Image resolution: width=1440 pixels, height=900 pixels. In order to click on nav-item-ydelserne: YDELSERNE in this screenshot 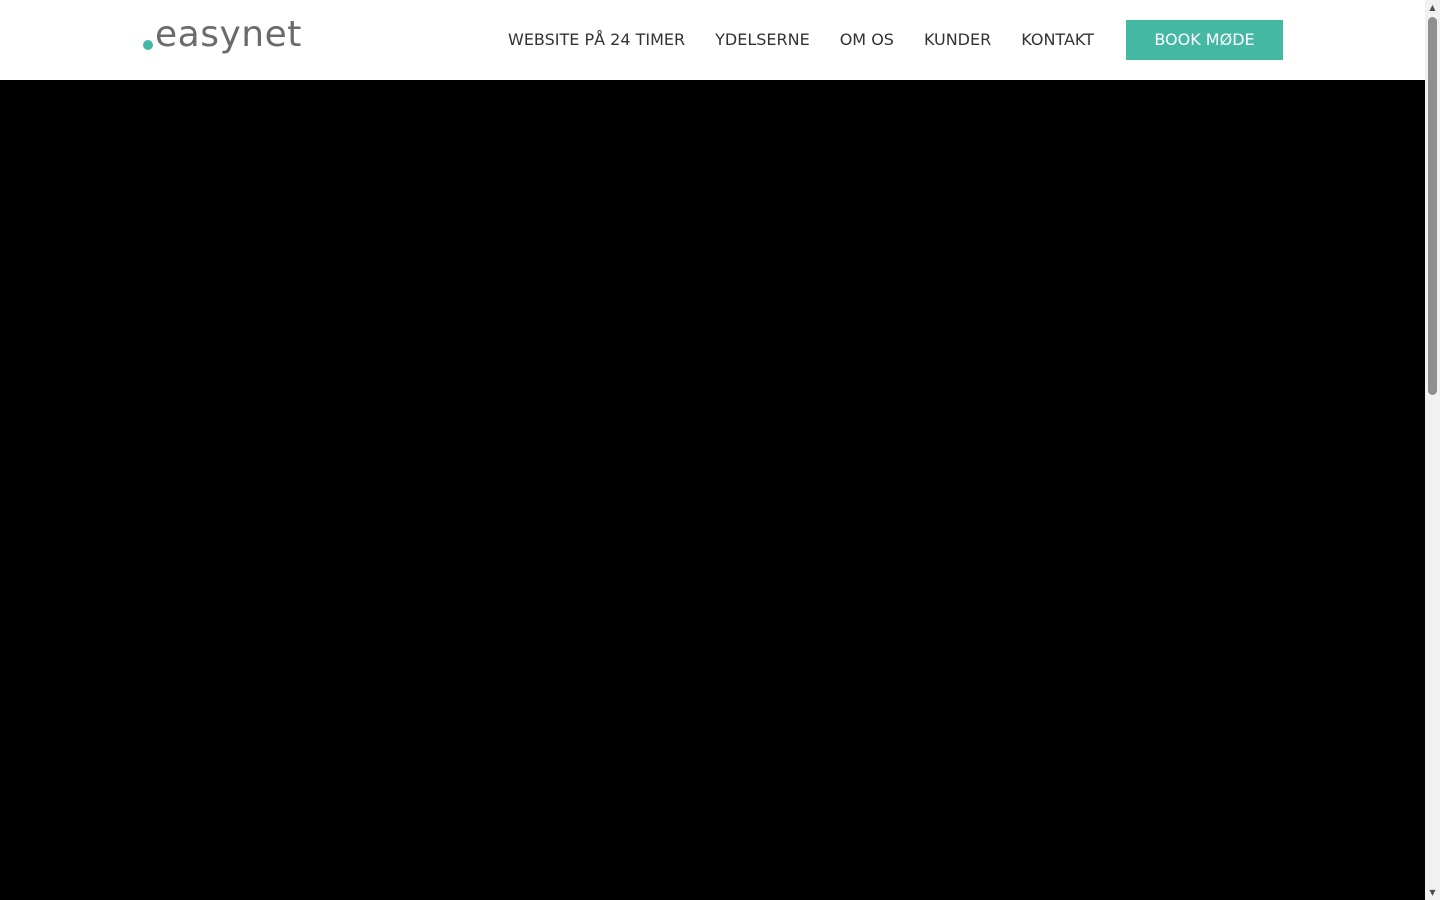, I will do `click(762, 40)`.